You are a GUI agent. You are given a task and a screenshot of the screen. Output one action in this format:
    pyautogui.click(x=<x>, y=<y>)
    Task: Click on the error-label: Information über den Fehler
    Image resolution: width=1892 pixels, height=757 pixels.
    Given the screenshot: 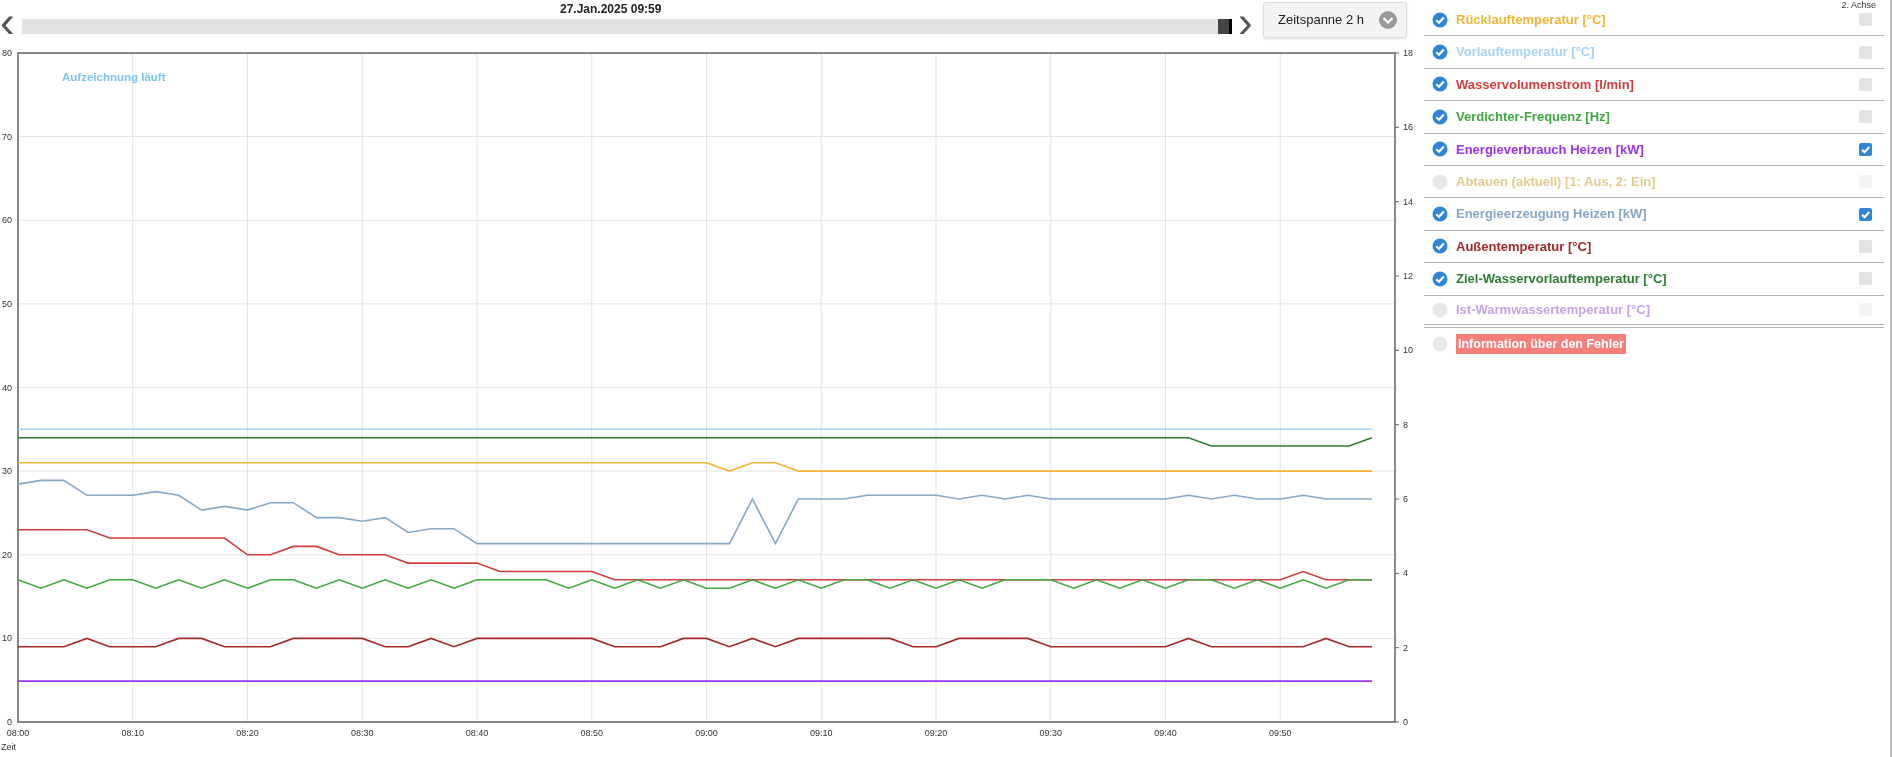 What is the action you would take?
    pyautogui.click(x=1541, y=344)
    